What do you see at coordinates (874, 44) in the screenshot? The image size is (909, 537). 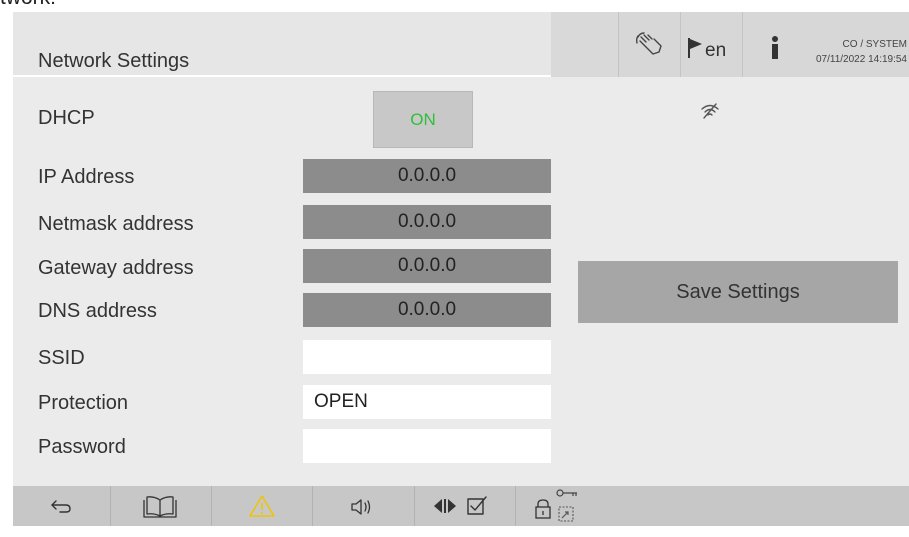 I see `user-name: CO / SYSTEM` at bounding box center [874, 44].